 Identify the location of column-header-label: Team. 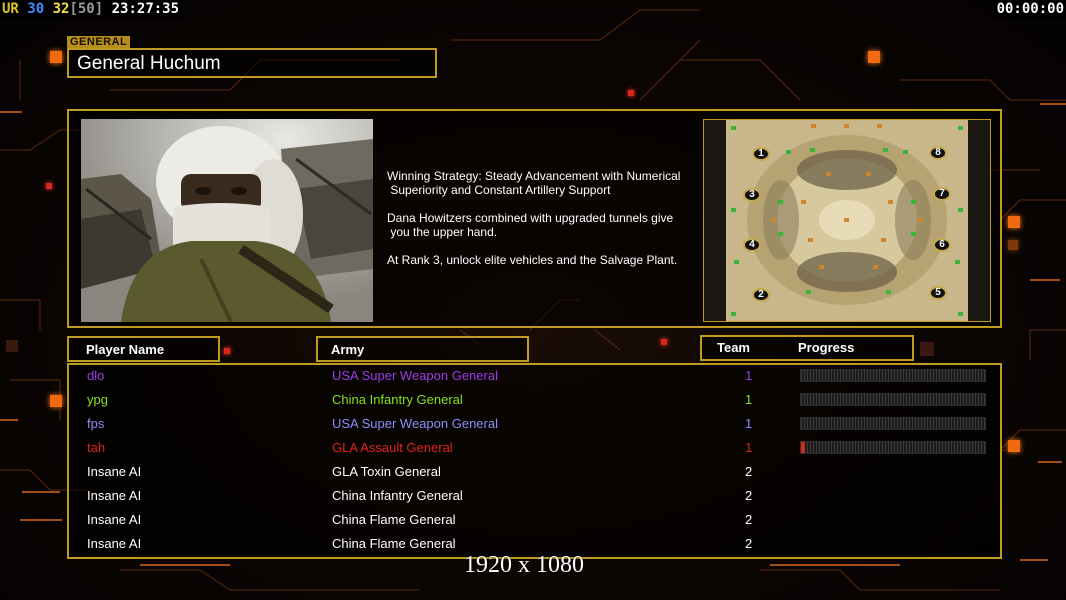
(733, 347).